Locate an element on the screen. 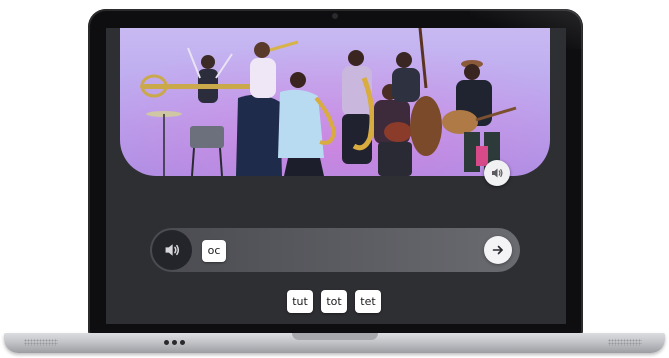  choice-chip-tet: tet is located at coordinates (368, 301).